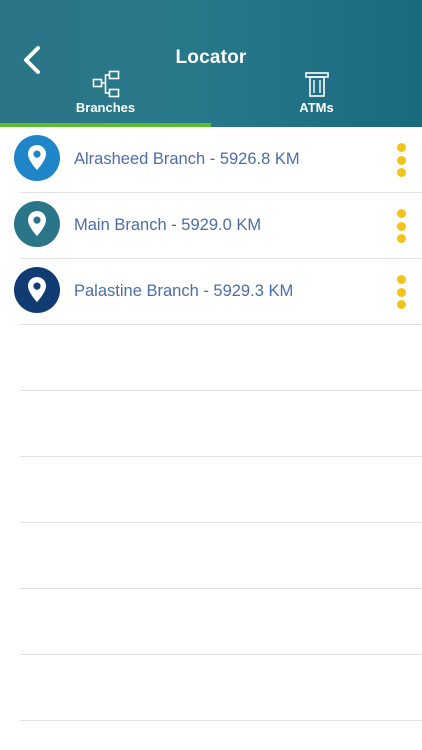  I want to click on list-item: Palastine Branch - 5929.3 KM, so click(218, 292).